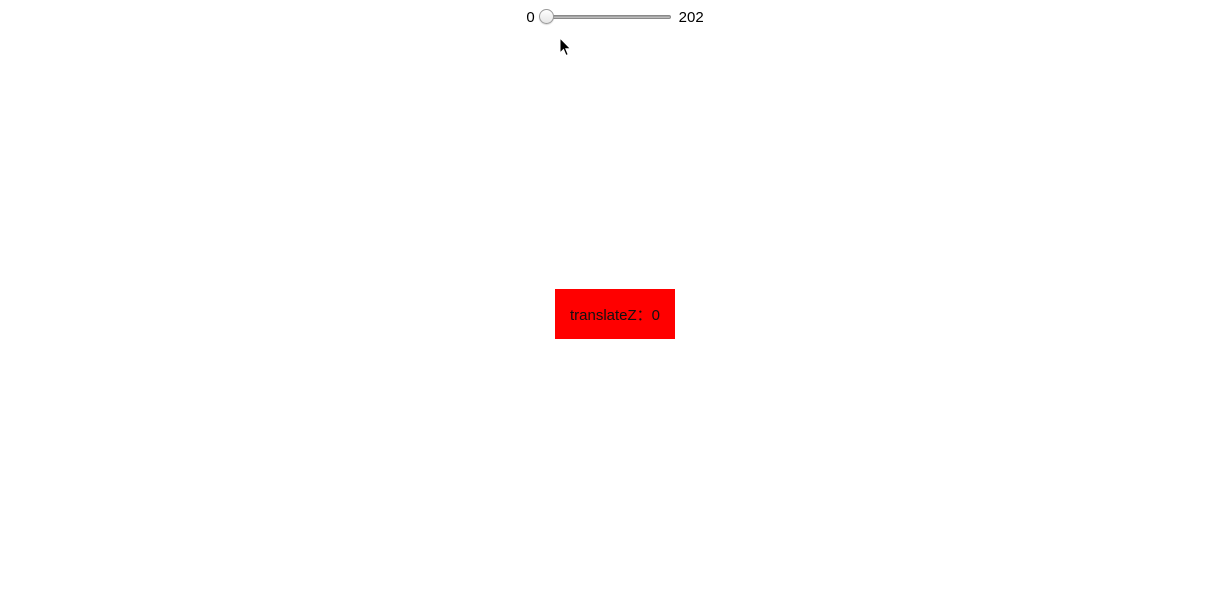 This screenshot has height=604, width=1230. Describe the element at coordinates (691, 17) in the screenshot. I see `slider-max-label: 202` at that location.